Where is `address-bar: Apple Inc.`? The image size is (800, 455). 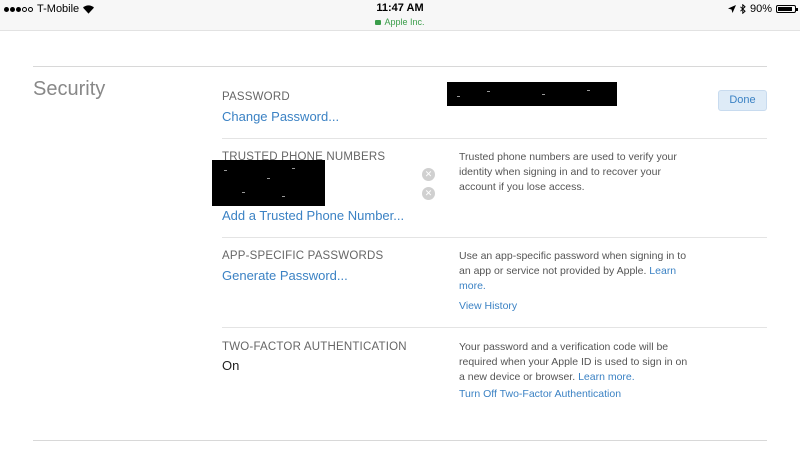
address-bar: Apple Inc. is located at coordinates (400, 22).